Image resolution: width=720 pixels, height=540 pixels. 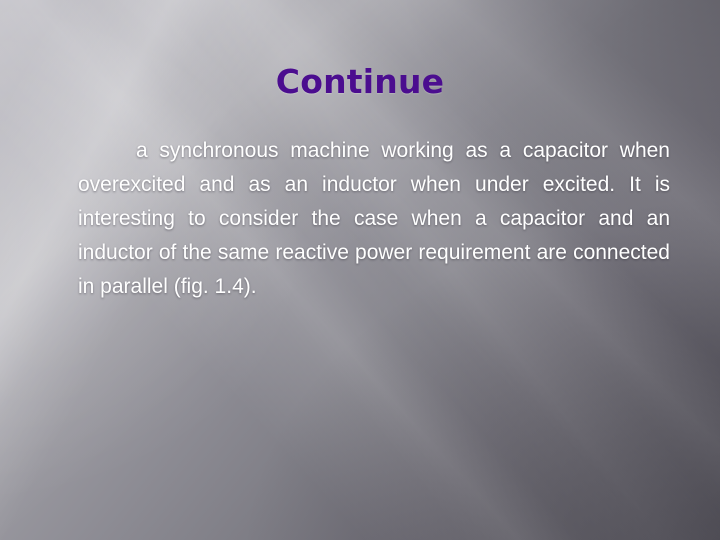 I want to click on slide-title: Continue, so click(x=360, y=82).